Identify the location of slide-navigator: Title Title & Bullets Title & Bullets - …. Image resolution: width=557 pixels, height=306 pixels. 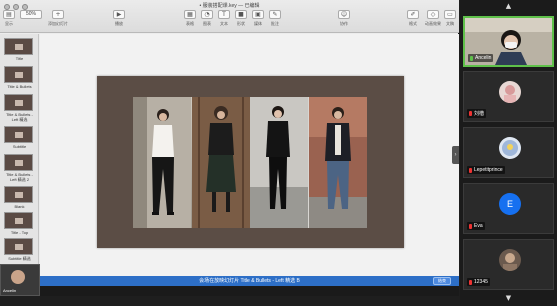
(19, 155).